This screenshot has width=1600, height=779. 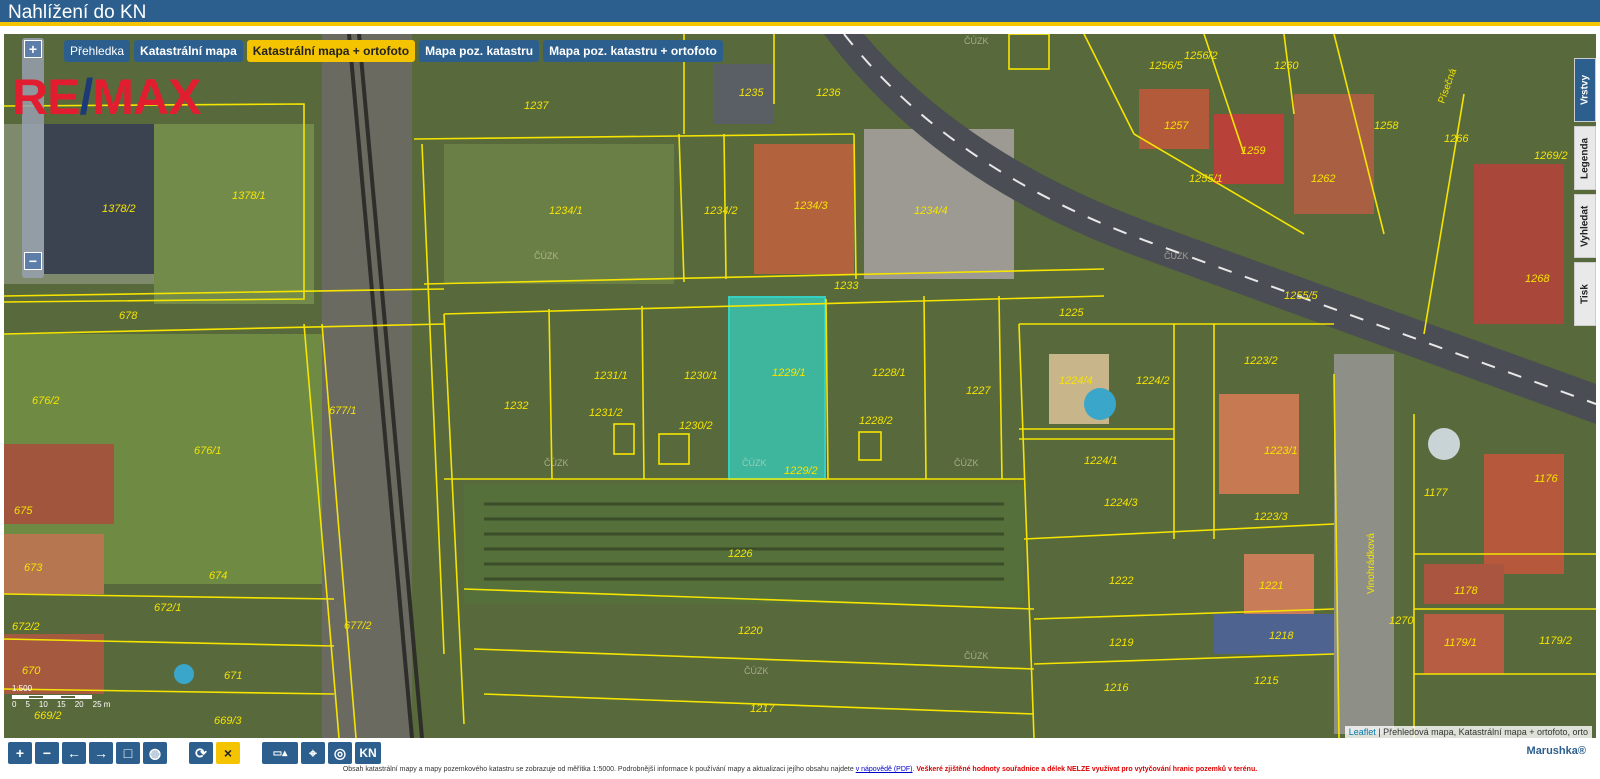 I want to click on layer-tab-mapa-poz-katastru-ortofoto: Mapa poz. katastru + ortofoto, so click(x=633, y=51).